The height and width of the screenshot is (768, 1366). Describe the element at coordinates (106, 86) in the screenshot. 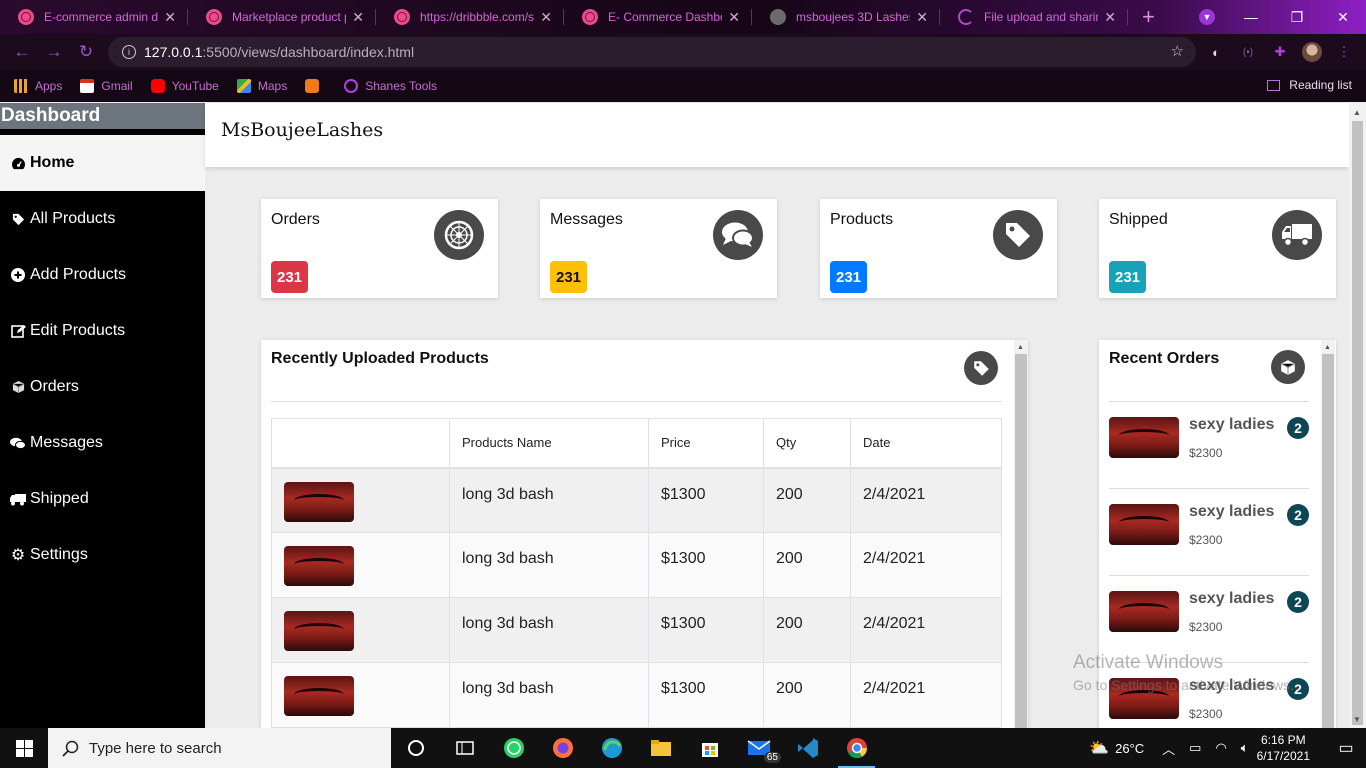

I see `bookmark-gmail: Gmail` at that location.